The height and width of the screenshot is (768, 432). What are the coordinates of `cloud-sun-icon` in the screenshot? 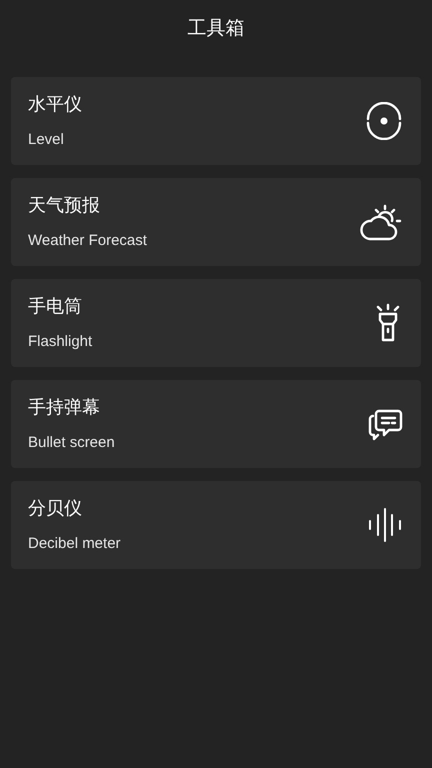 It's located at (381, 222).